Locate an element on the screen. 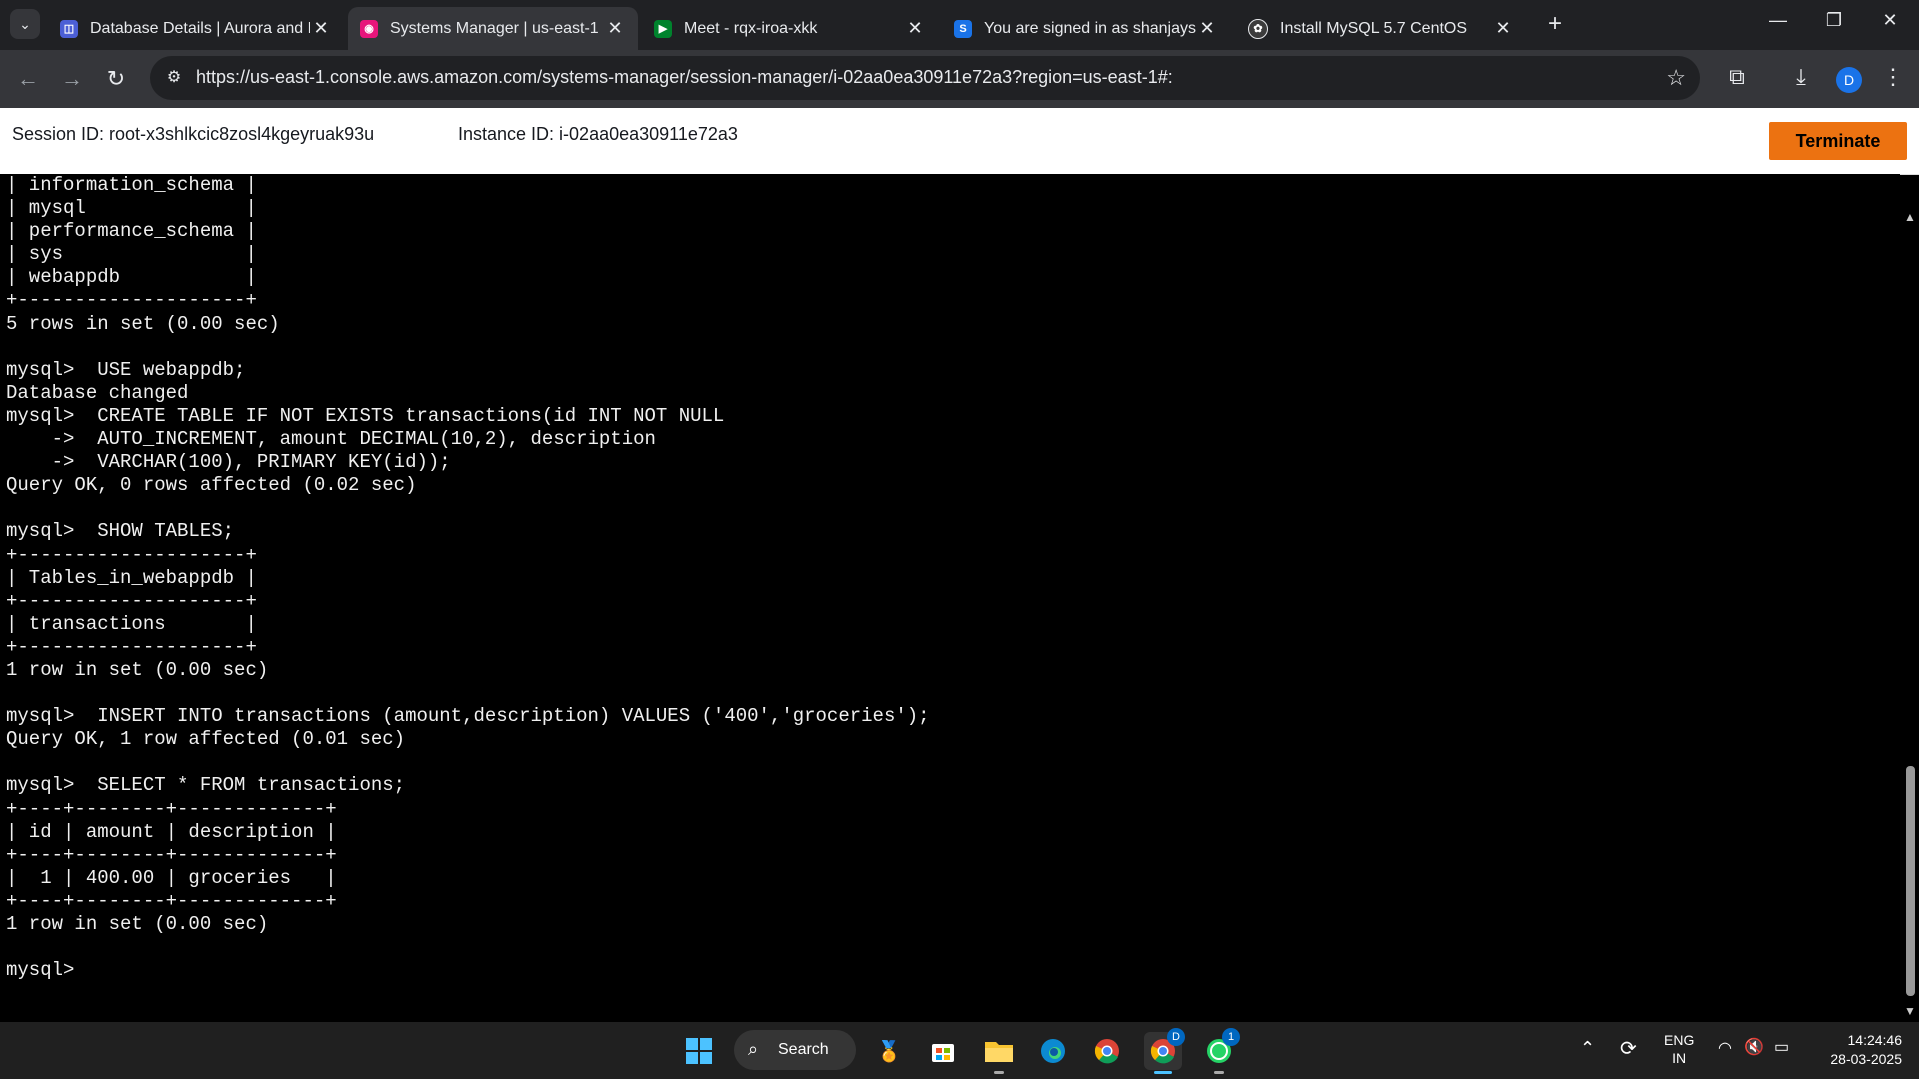 The height and width of the screenshot is (1079, 1919). tab-database-details: ◫ Database Details | Aurora and R ✕ is located at coordinates (196, 28).